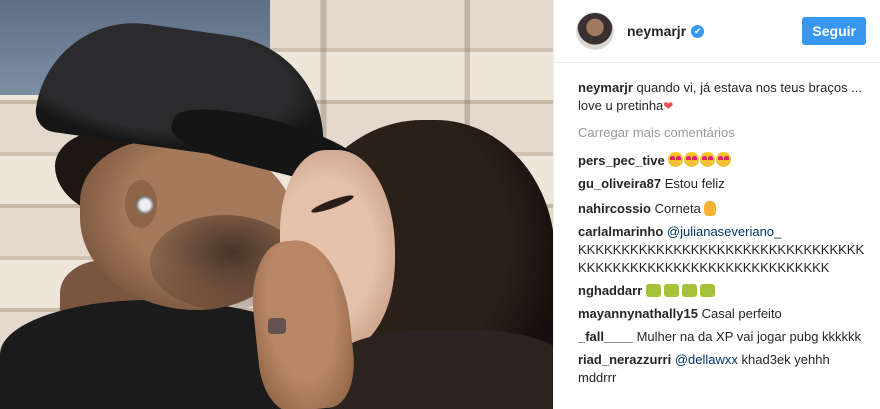  What do you see at coordinates (710, 208) in the screenshot?
I see `victory-hand-emoji-icon` at bounding box center [710, 208].